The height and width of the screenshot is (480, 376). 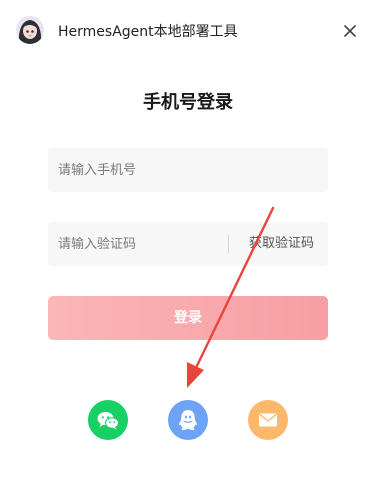 What do you see at coordinates (281, 244) in the screenshot?
I see `get-code-button: 获取验证码` at bounding box center [281, 244].